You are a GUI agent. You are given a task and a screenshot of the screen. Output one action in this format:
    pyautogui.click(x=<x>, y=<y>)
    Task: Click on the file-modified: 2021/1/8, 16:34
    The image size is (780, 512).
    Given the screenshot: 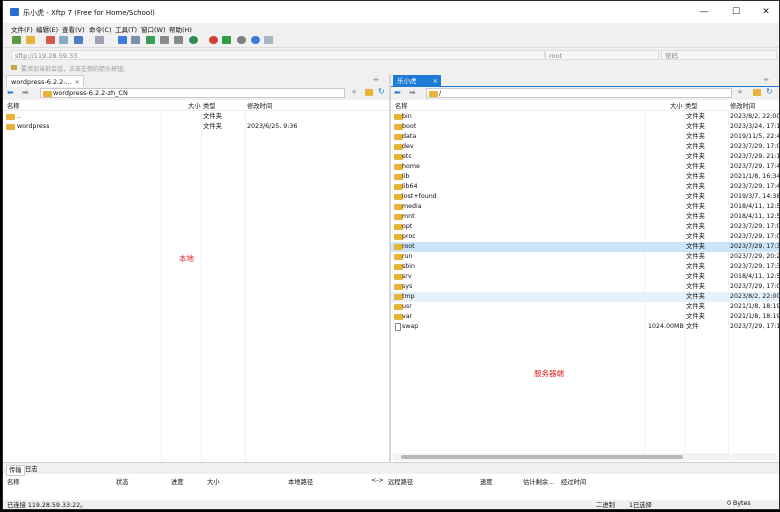 What is the action you would take?
    pyautogui.click(x=755, y=176)
    